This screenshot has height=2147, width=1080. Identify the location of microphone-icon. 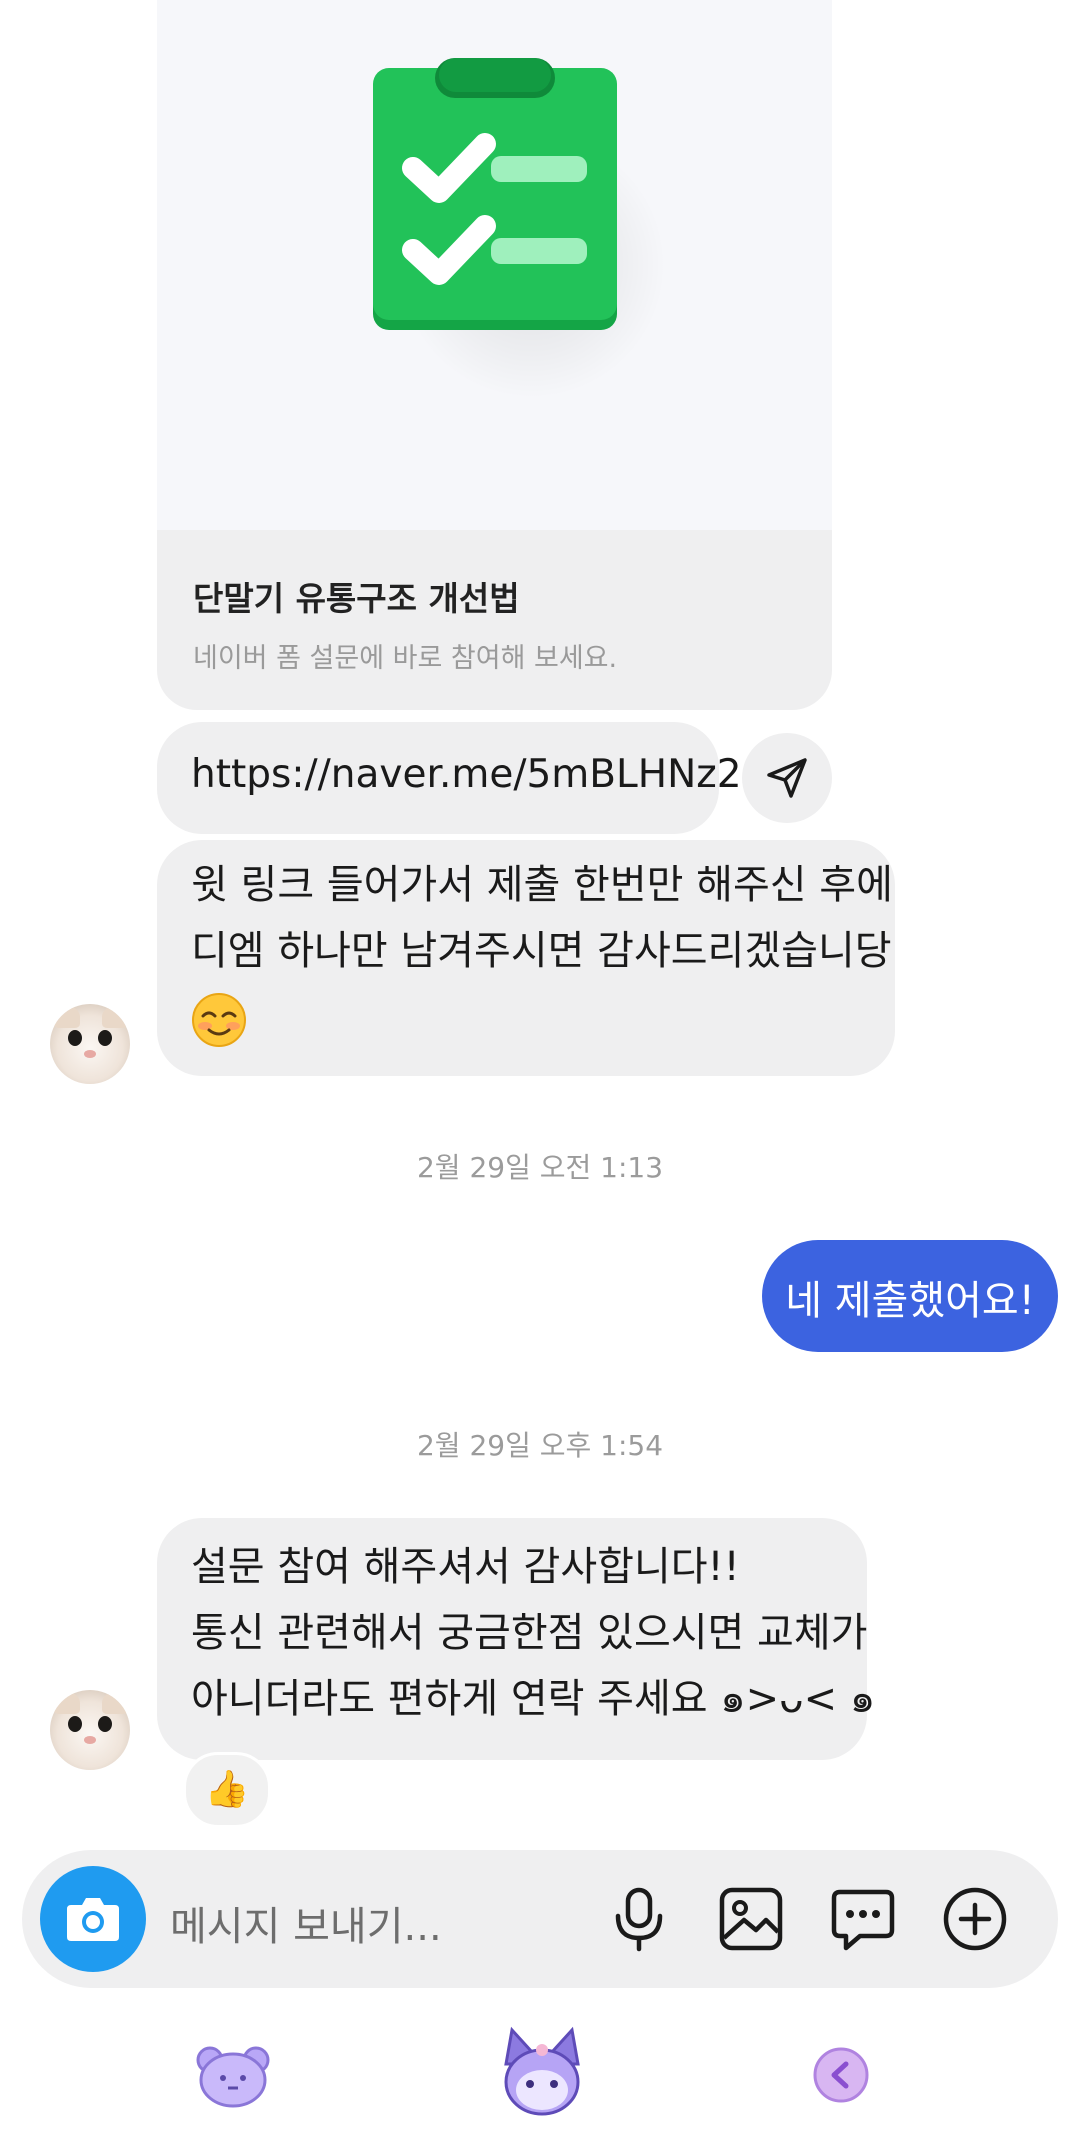
(639, 1919).